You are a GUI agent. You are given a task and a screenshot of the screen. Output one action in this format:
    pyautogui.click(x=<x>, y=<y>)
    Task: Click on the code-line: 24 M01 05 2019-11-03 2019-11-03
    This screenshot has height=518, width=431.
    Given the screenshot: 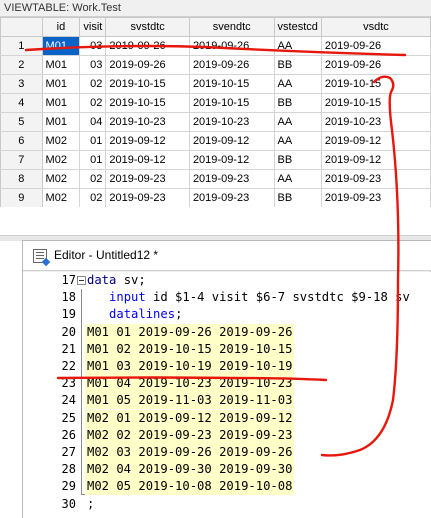 What is the action you would take?
    pyautogui.click(x=227, y=401)
    